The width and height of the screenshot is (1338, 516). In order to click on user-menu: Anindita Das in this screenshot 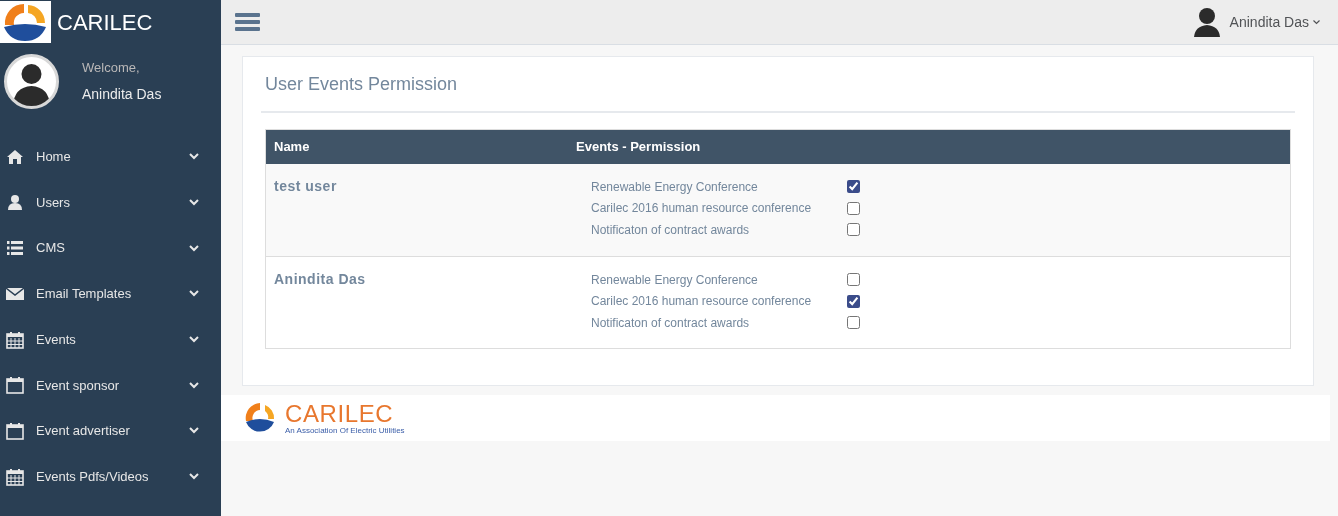, I will do `click(1274, 22)`.